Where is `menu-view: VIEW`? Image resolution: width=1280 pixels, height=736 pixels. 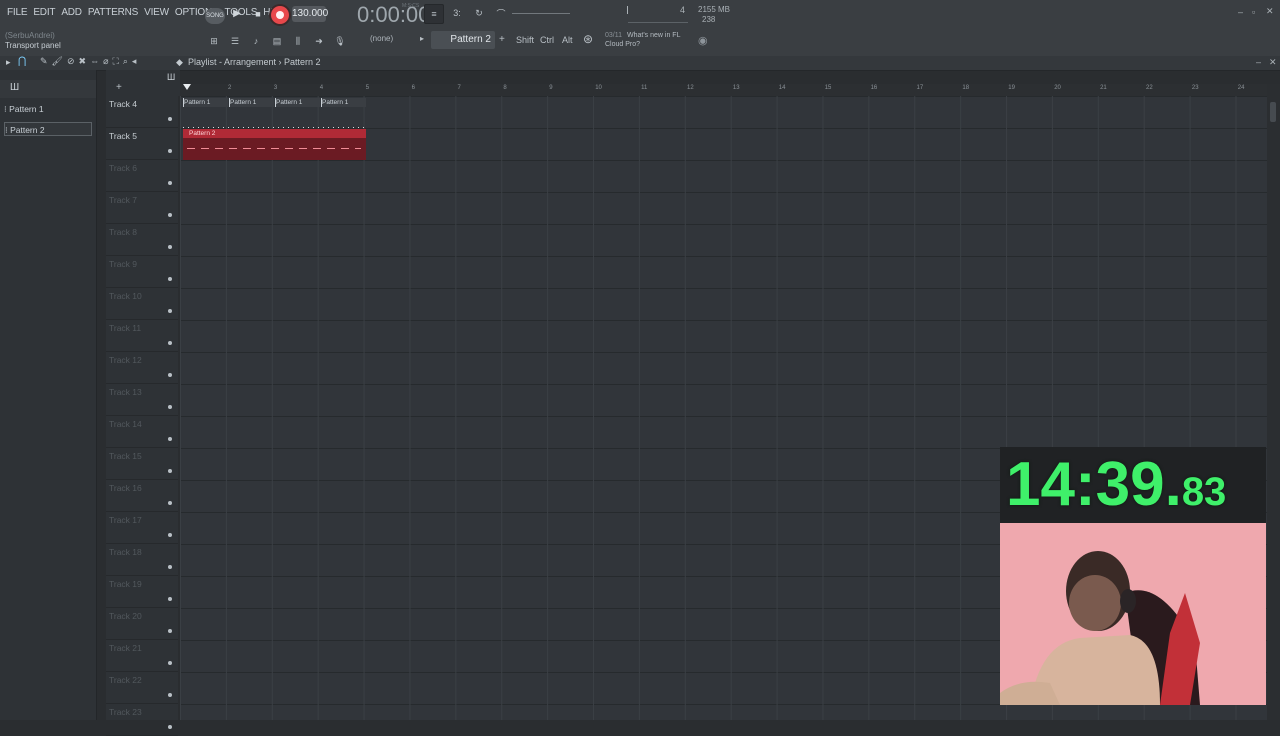 menu-view: VIEW is located at coordinates (156, 12).